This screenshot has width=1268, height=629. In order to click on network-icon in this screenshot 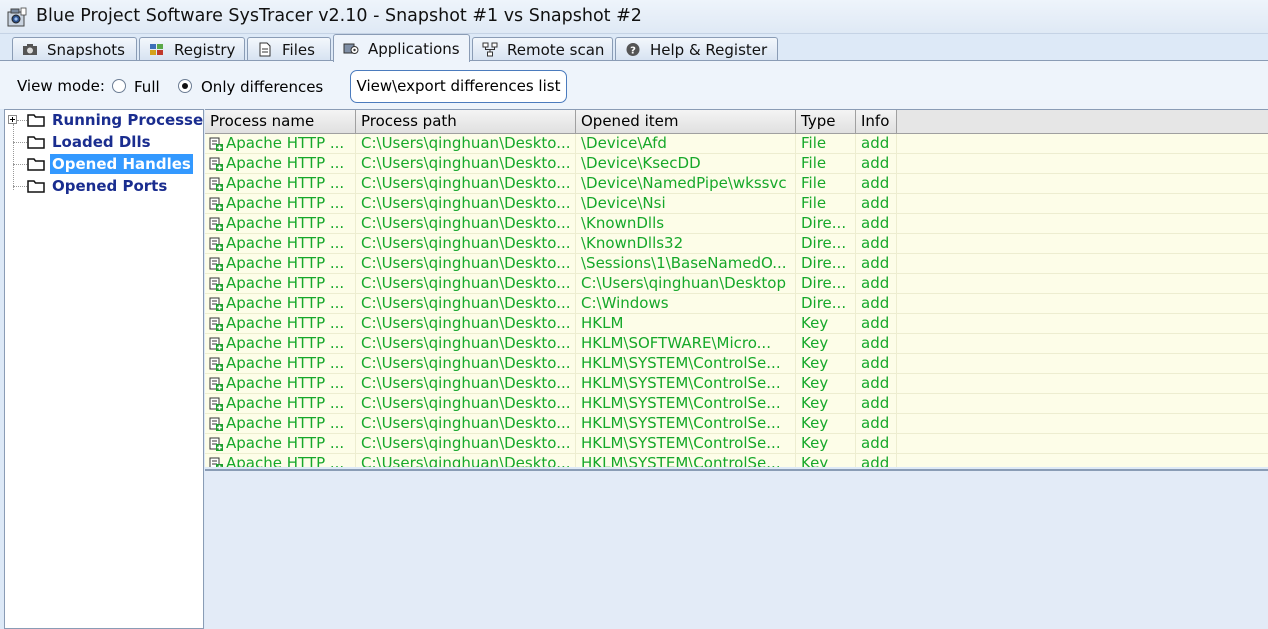, I will do `click(490, 49)`.